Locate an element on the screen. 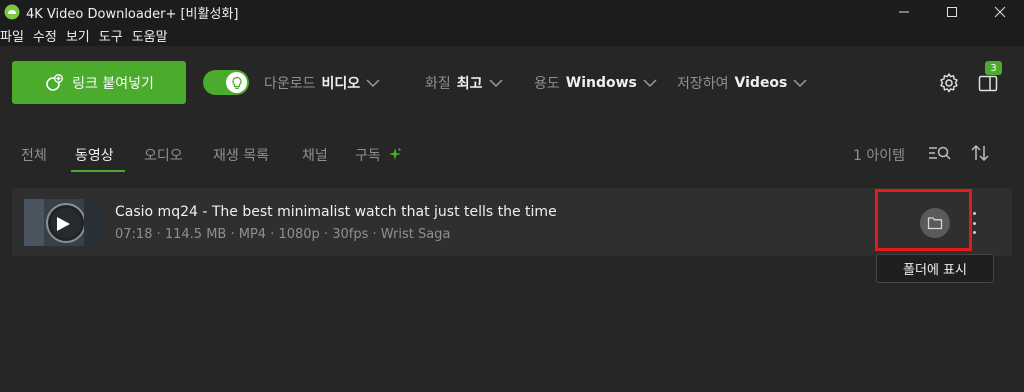  purpose-value: Windows is located at coordinates (601, 83).